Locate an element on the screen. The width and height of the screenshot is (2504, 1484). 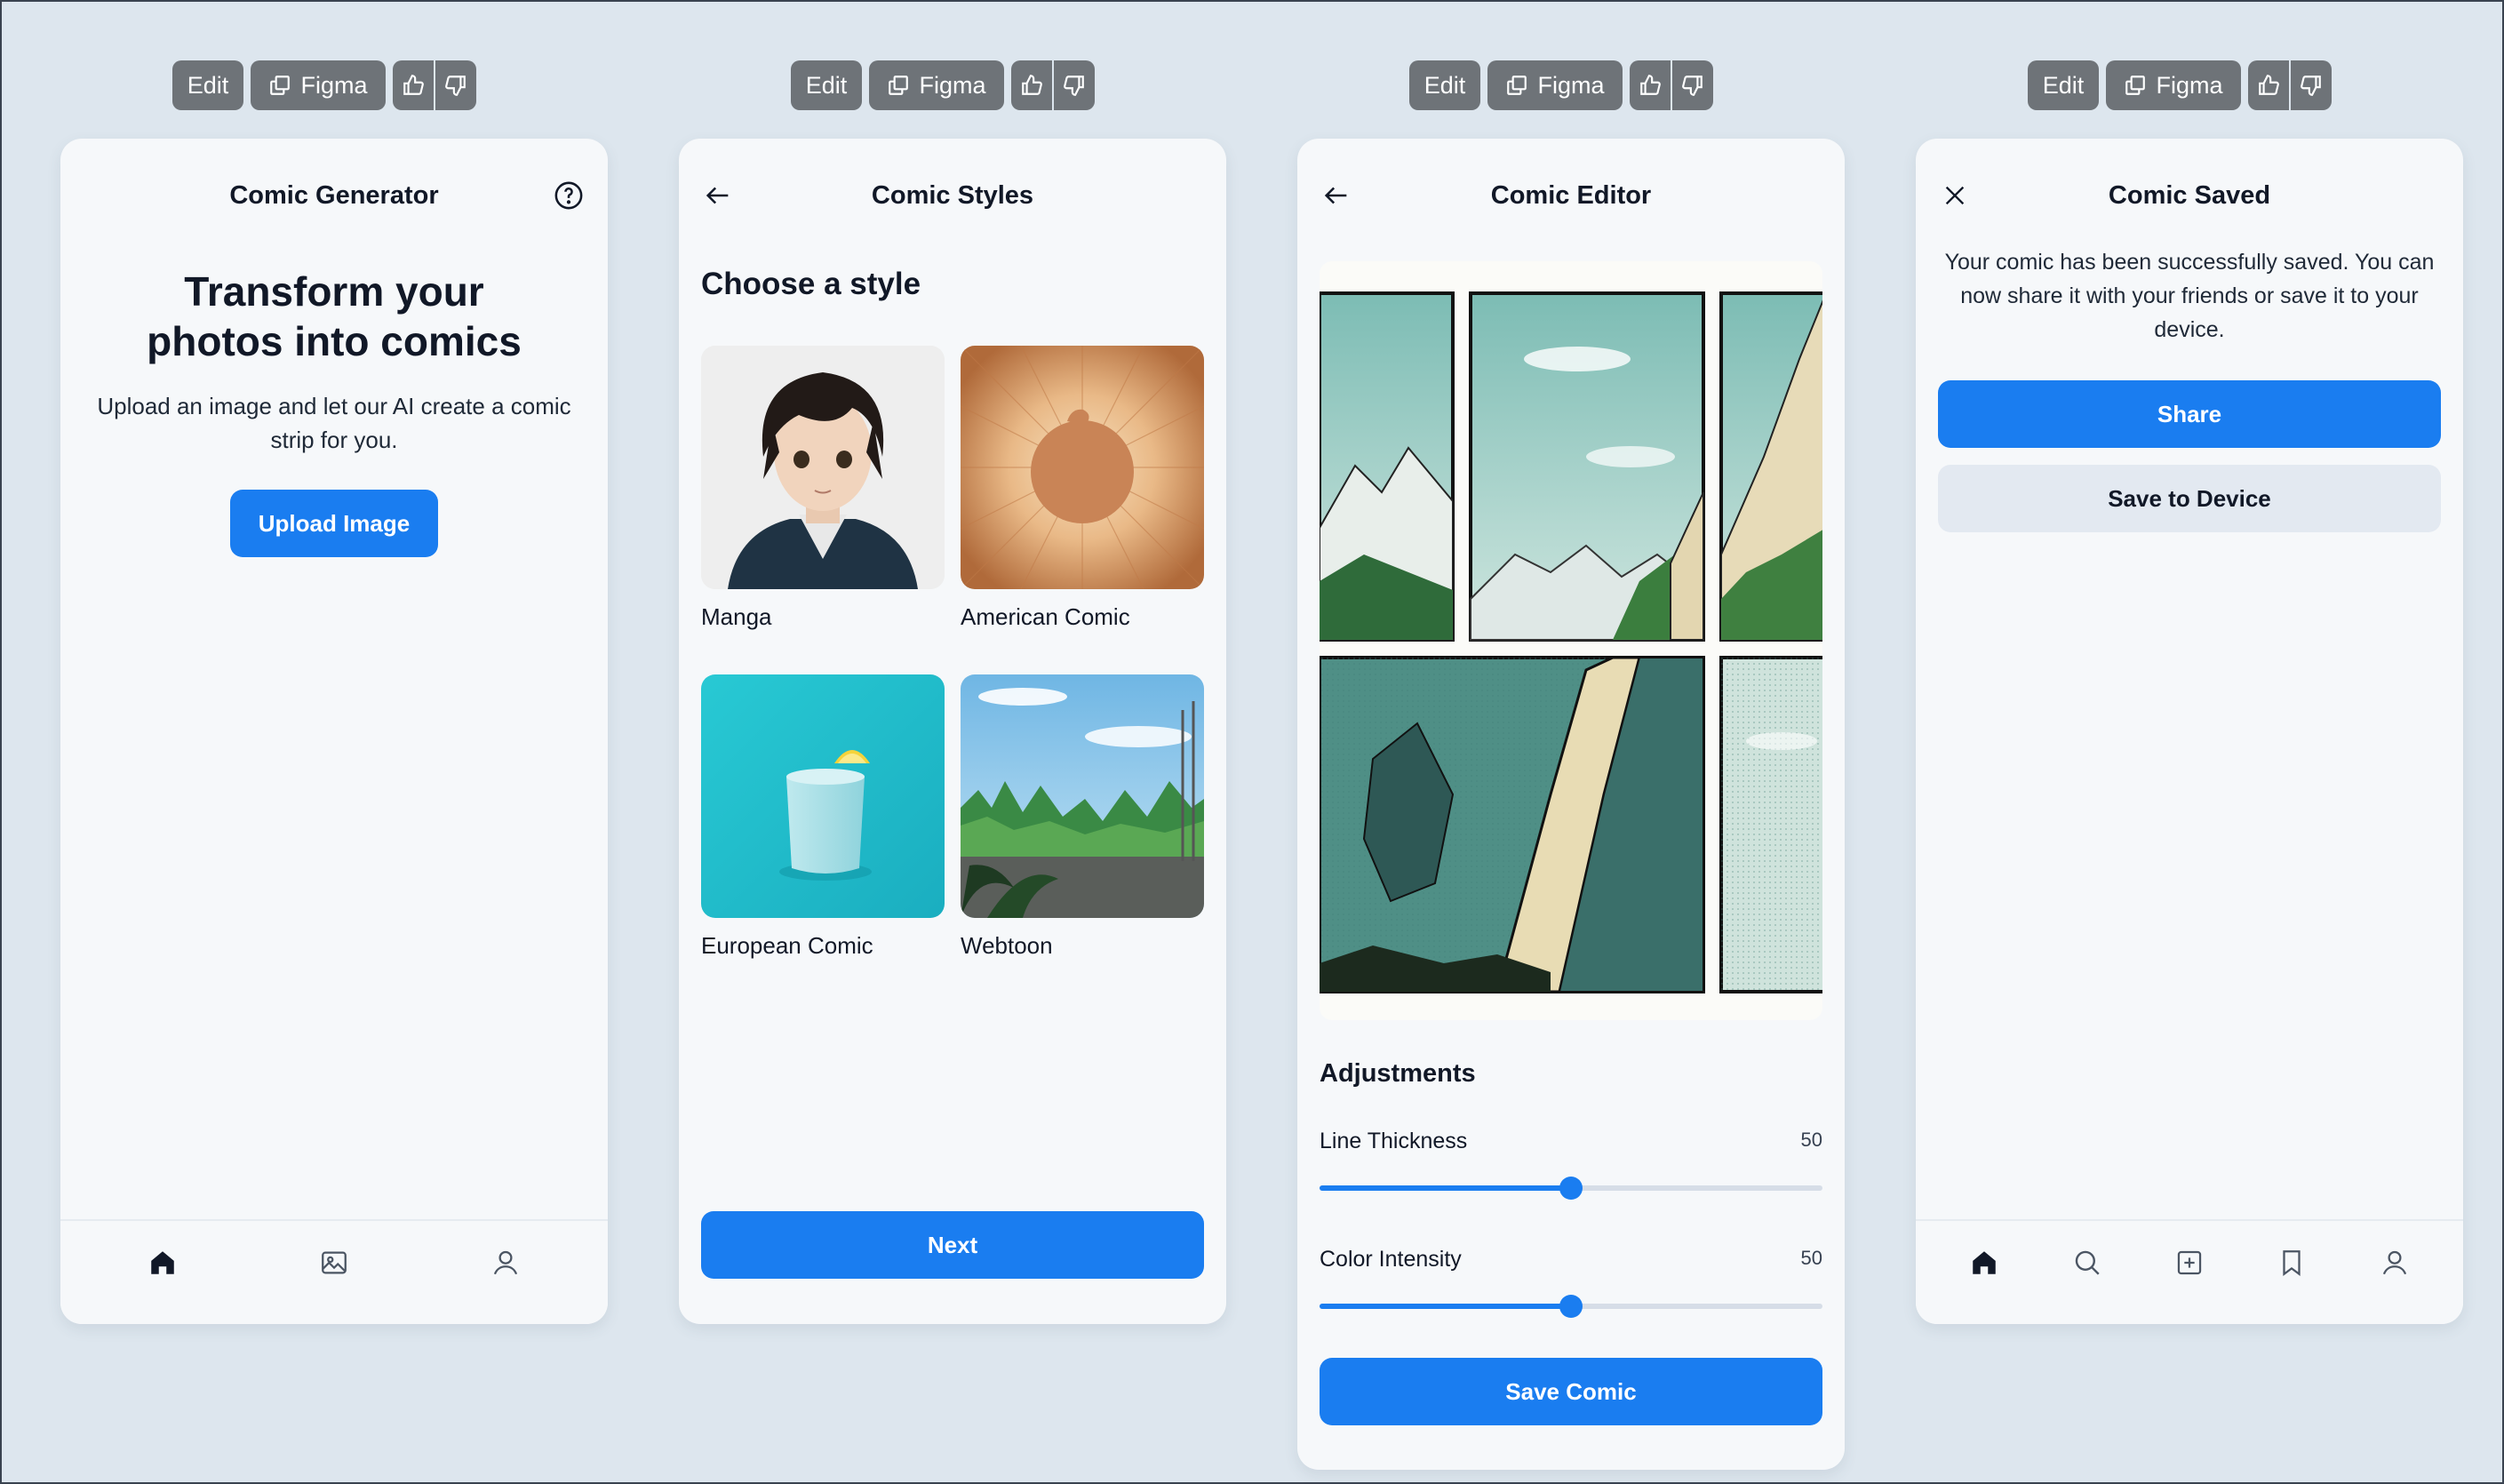
comic-preview is located at coordinates (1571, 641).